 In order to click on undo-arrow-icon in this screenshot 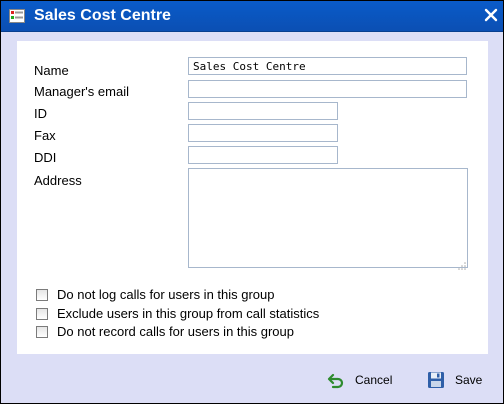, I will do `click(336, 380)`.